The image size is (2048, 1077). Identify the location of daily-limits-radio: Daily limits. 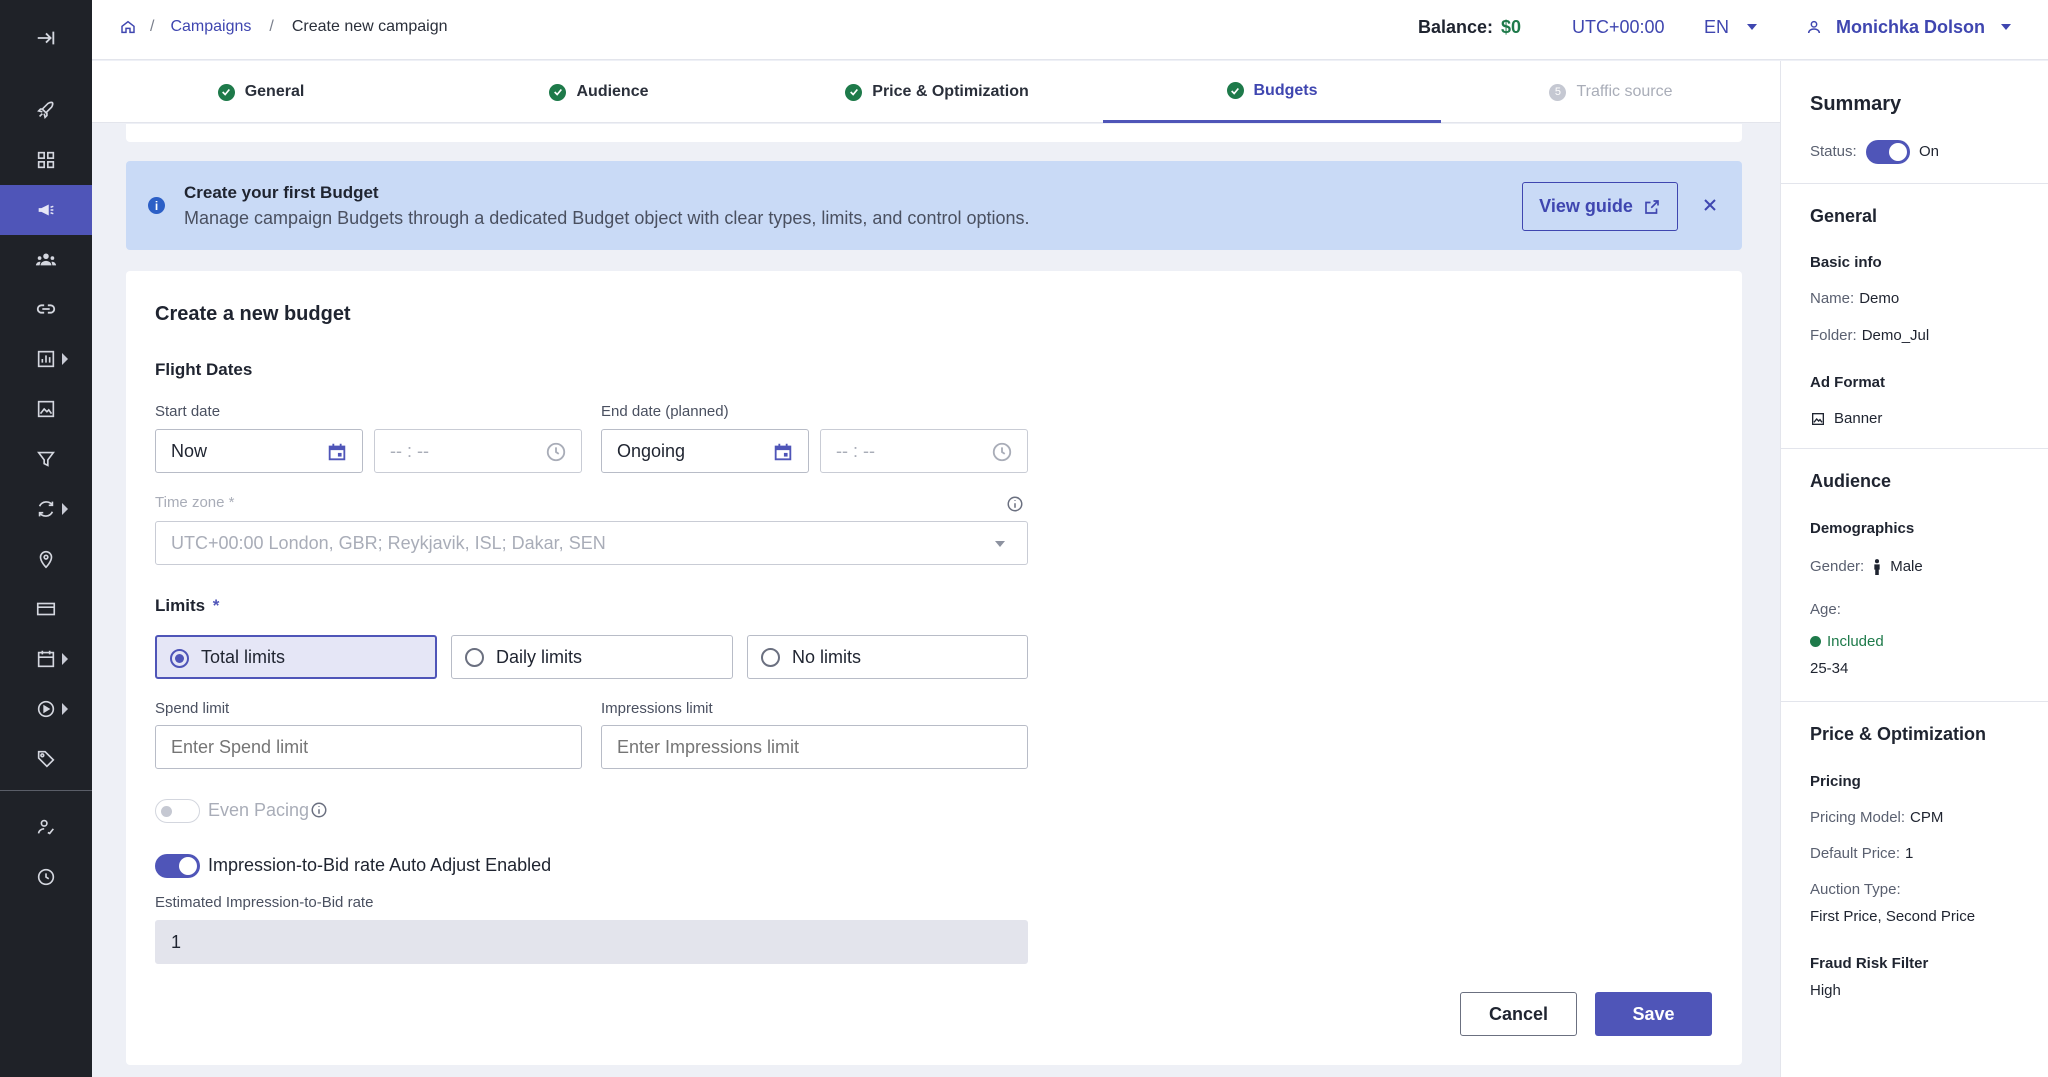
(592, 657).